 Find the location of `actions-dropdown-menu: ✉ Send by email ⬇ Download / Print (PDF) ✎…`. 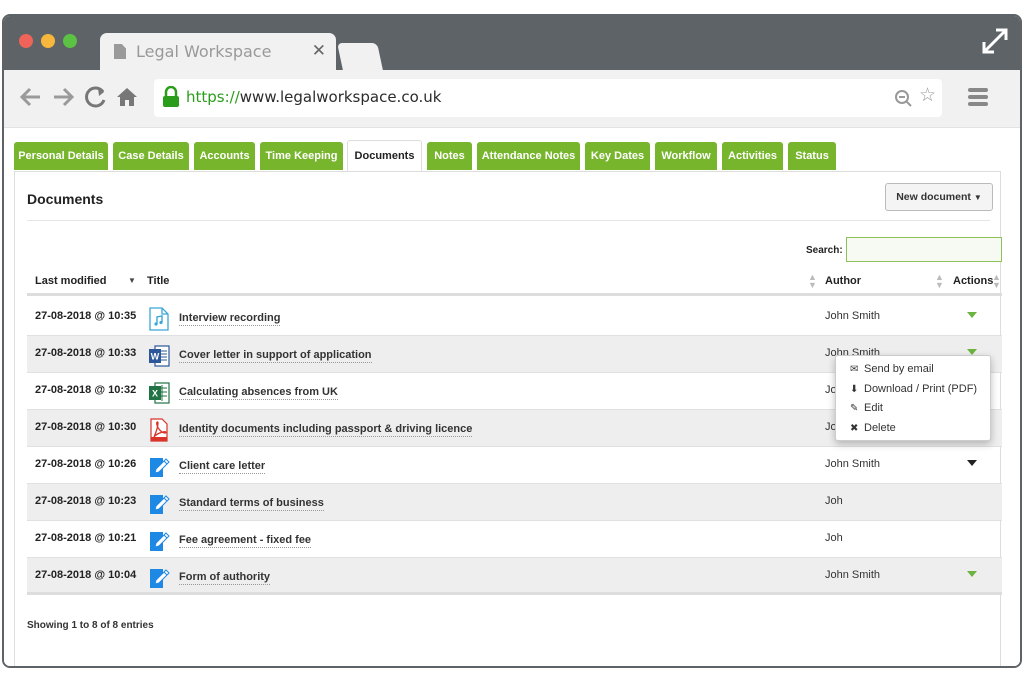

actions-dropdown-menu: ✉ Send by email ⬇ Download / Print (PDF) ✎… is located at coordinates (913, 398).